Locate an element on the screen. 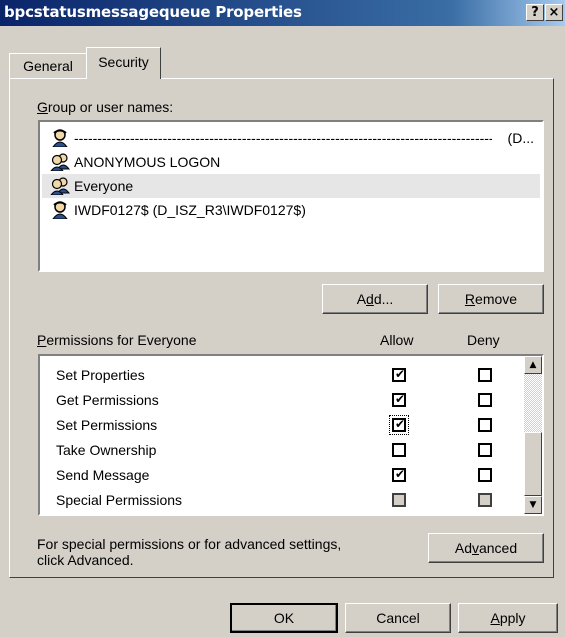 Image resolution: width=565 pixels, height=637 pixels. help-button: ? is located at coordinates (535, 12).